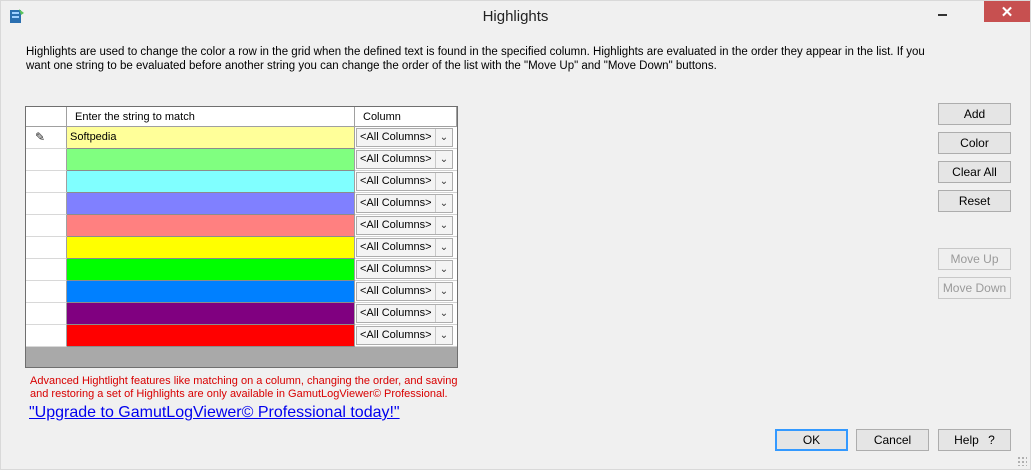  I want to click on minimize-button, so click(942, 12).